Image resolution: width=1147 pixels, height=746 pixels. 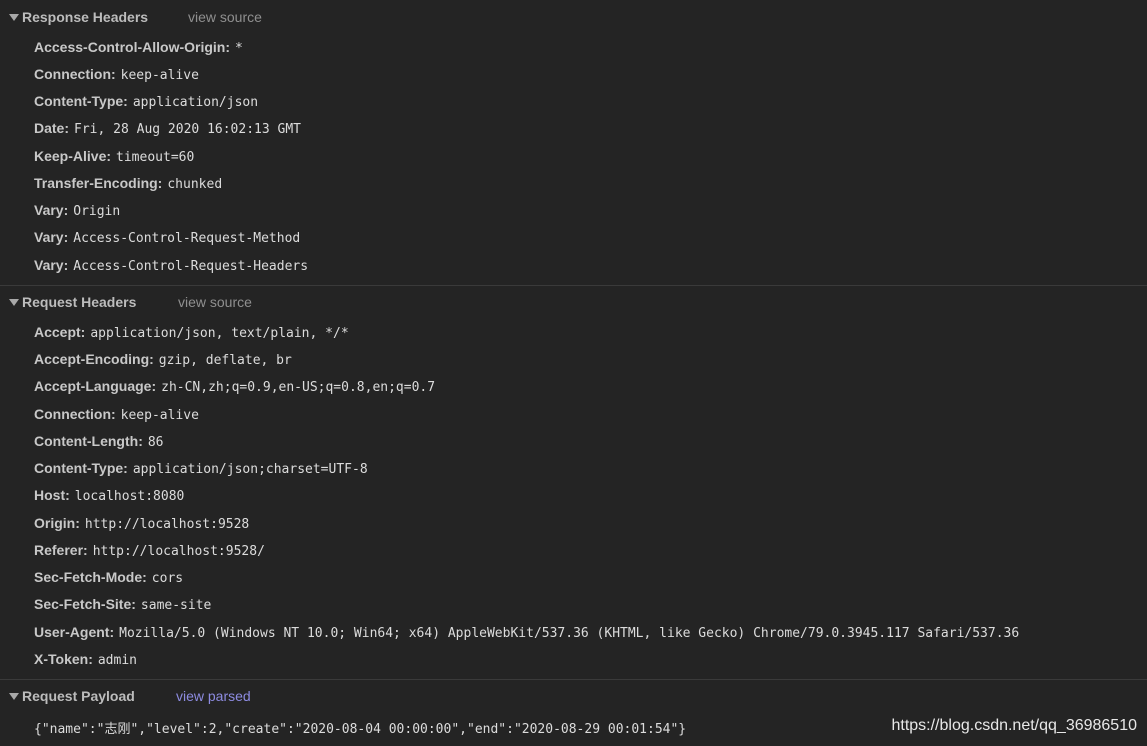 What do you see at coordinates (225, 17) in the screenshot?
I see `response-view-source-link: view source` at bounding box center [225, 17].